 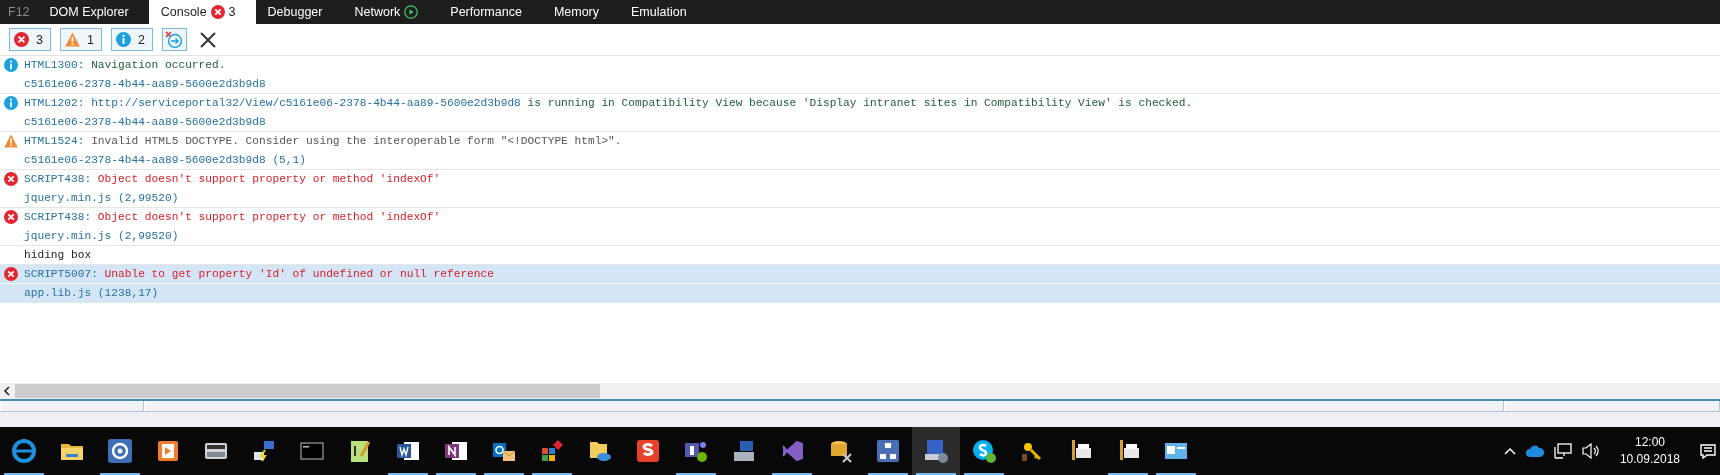 I want to click on horizontal-scrollbar, so click(x=860, y=392).